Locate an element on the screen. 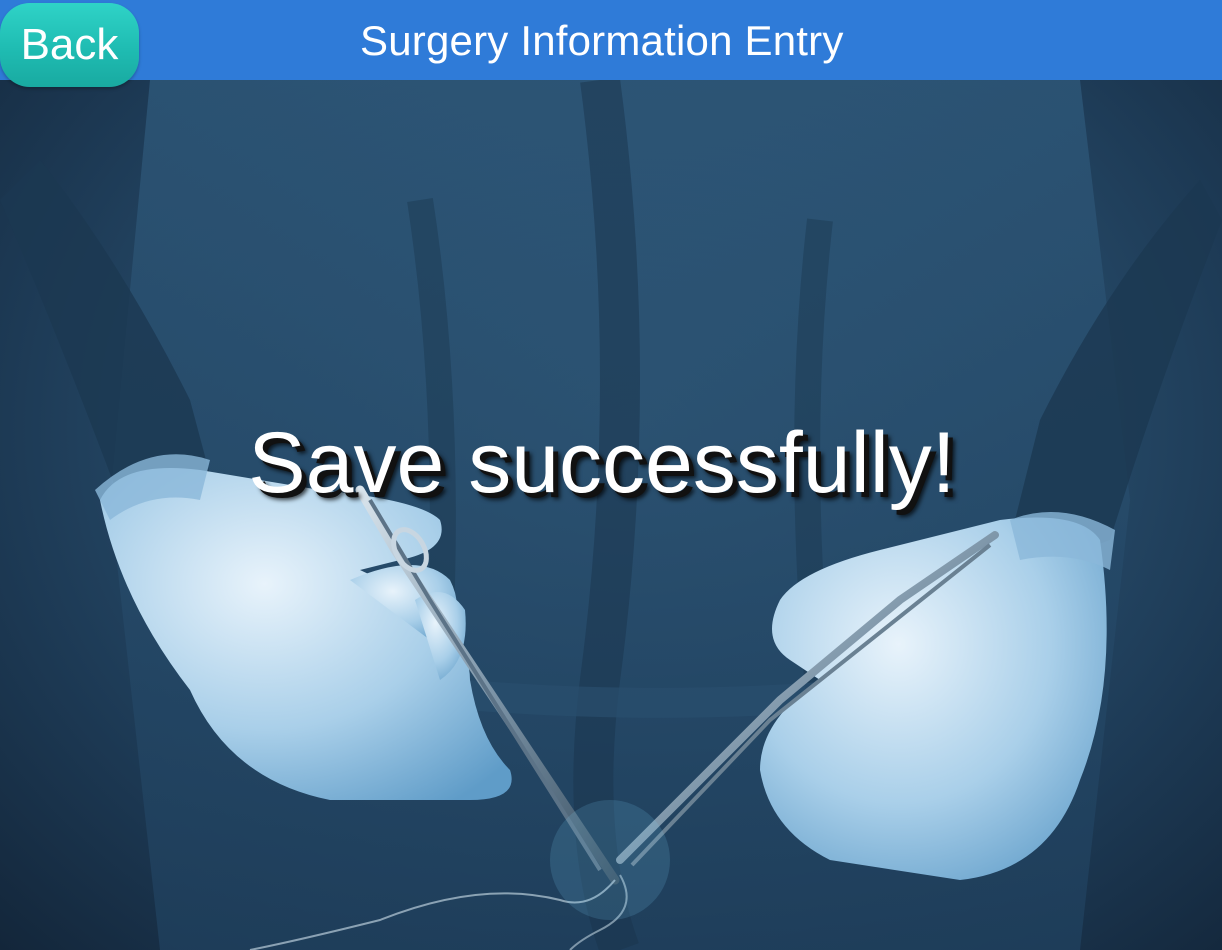 This screenshot has width=1222, height=950. page-title: Surgery Information Entry is located at coordinates (602, 40).